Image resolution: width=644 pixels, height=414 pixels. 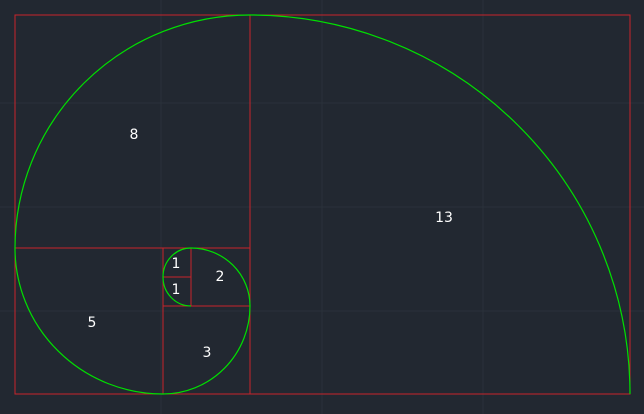 What do you see at coordinates (444, 218) in the screenshot?
I see `label-13: 13` at bounding box center [444, 218].